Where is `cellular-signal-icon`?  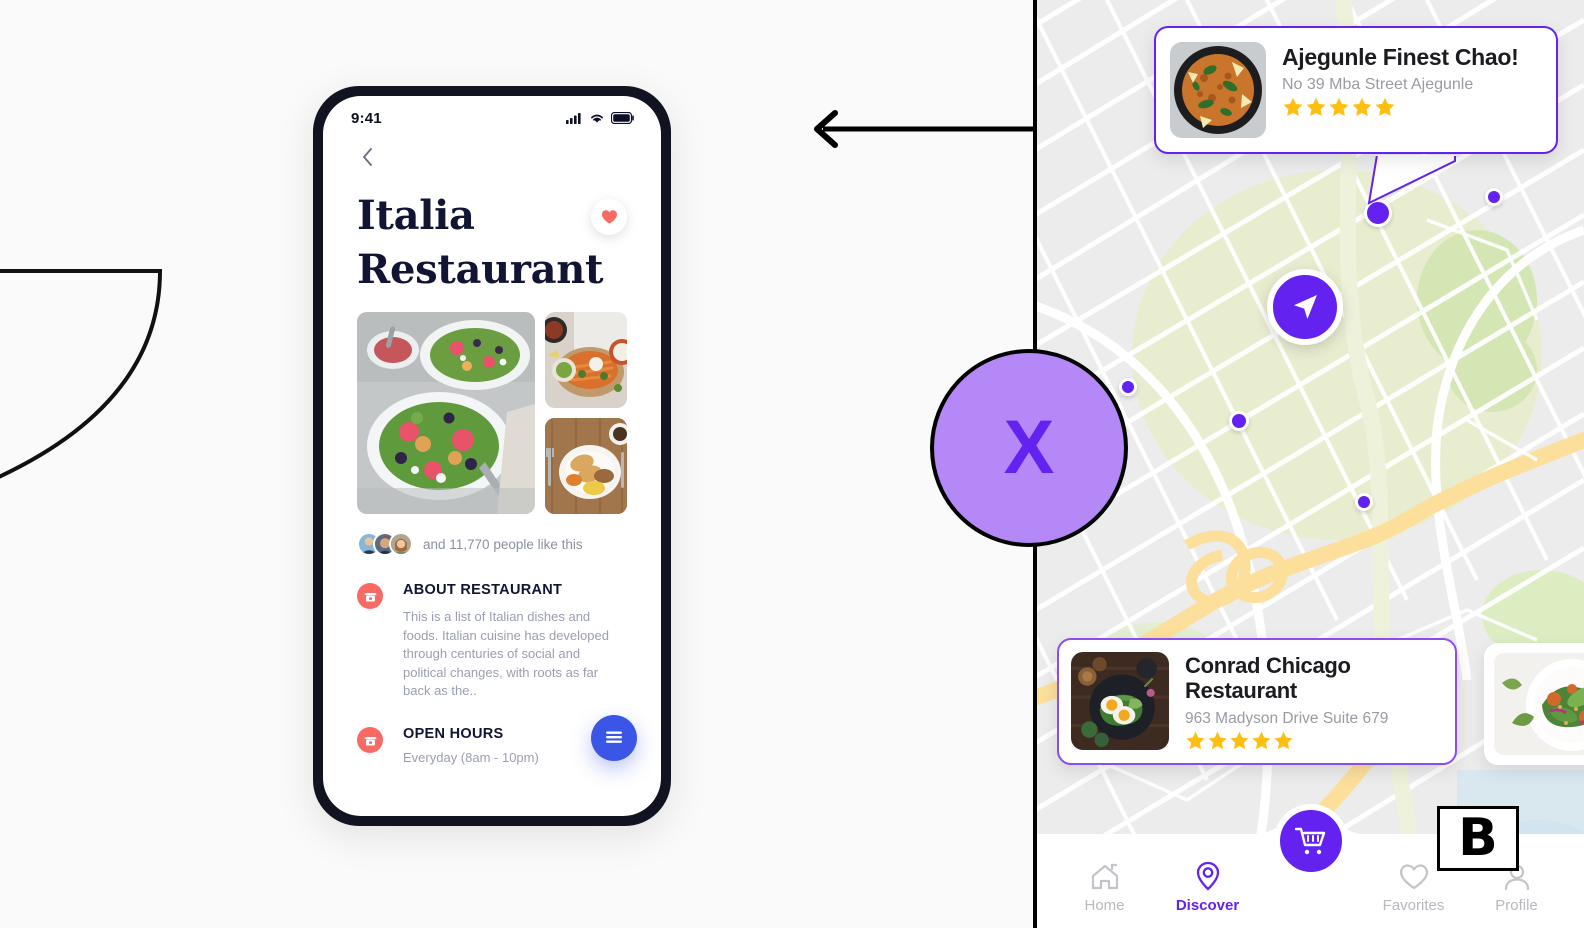 cellular-signal-icon is located at coordinates (573, 118).